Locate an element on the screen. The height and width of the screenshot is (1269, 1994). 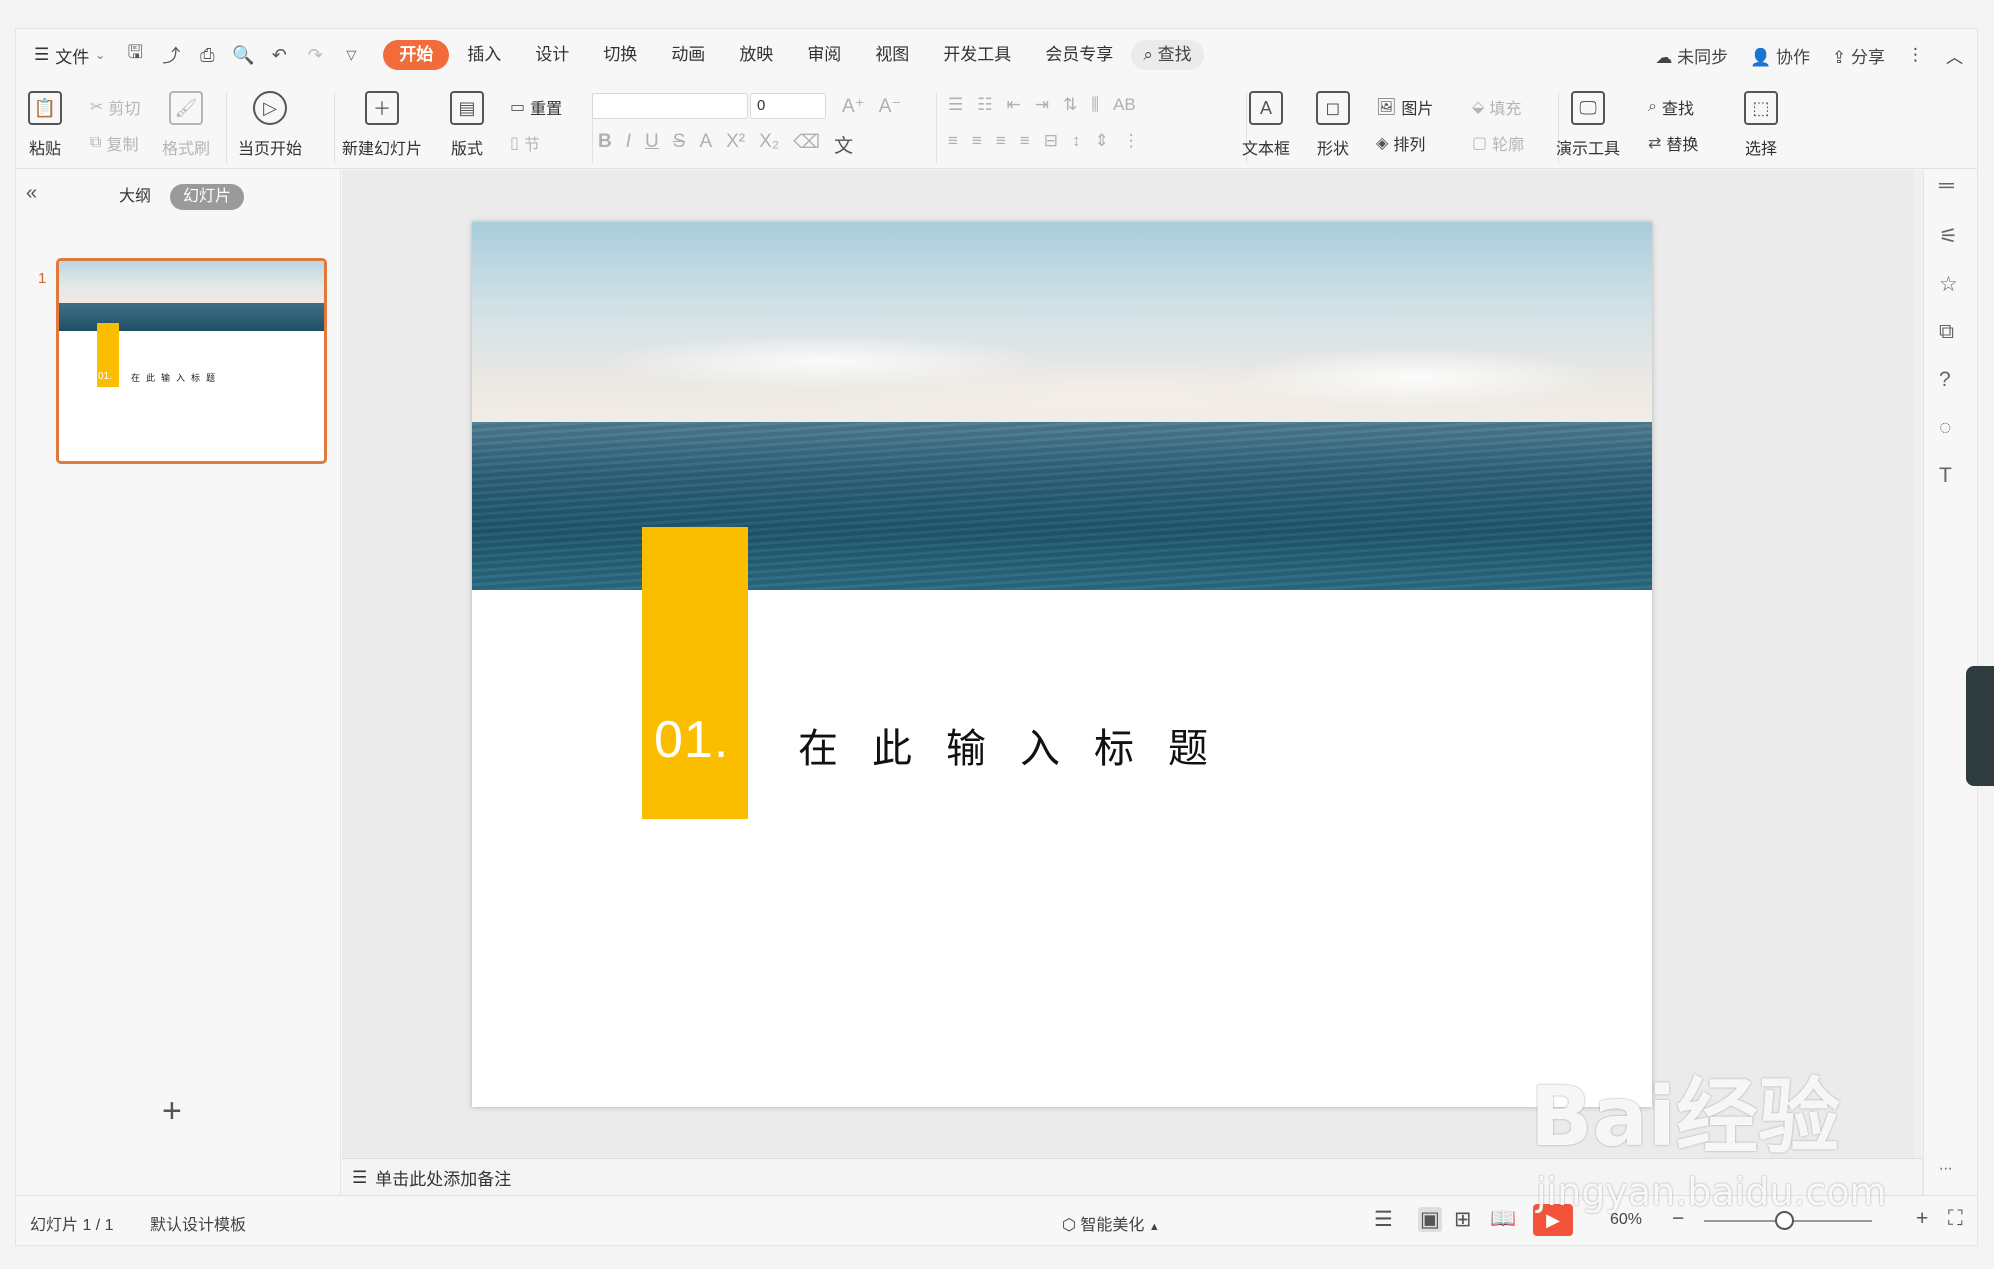
collab-button: 👤 协作 is located at coordinates (1780, 55).